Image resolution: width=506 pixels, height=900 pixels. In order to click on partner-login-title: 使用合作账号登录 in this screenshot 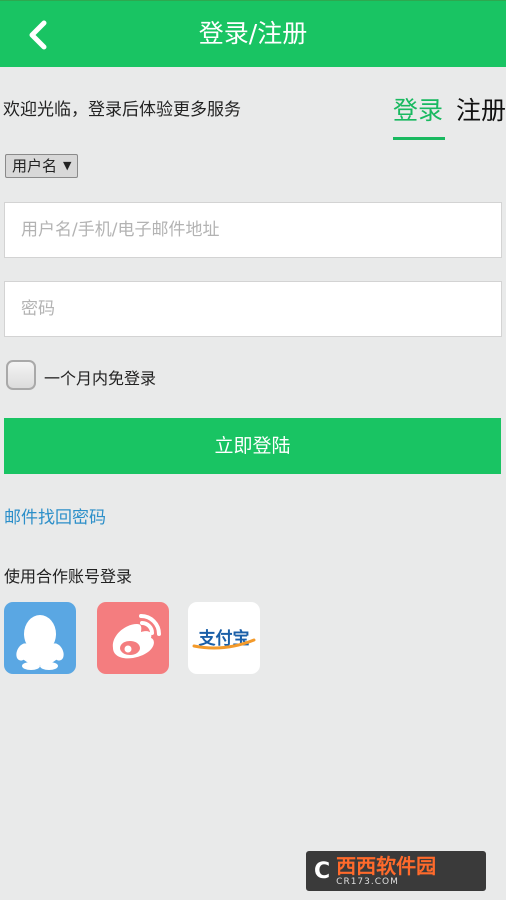, I will do `click(68, 576)`.